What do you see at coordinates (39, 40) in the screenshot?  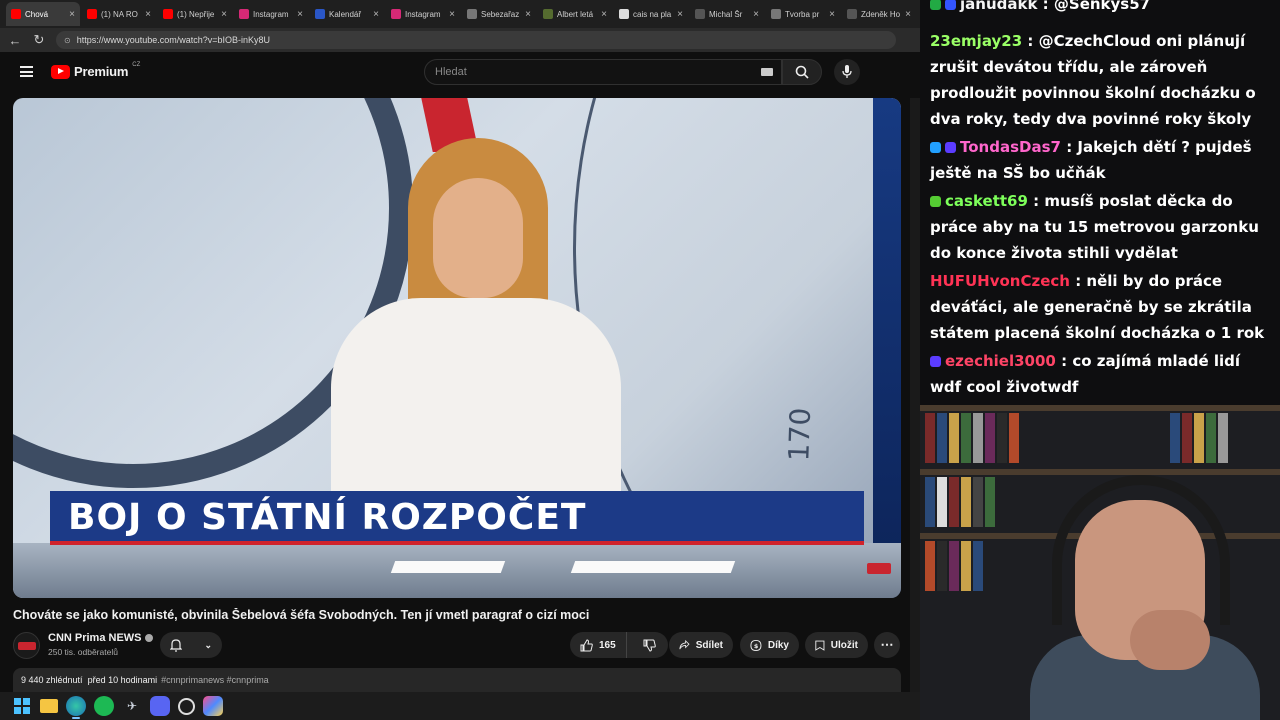 I see `reload-icon: ↻` at bounding box center [39, 40].